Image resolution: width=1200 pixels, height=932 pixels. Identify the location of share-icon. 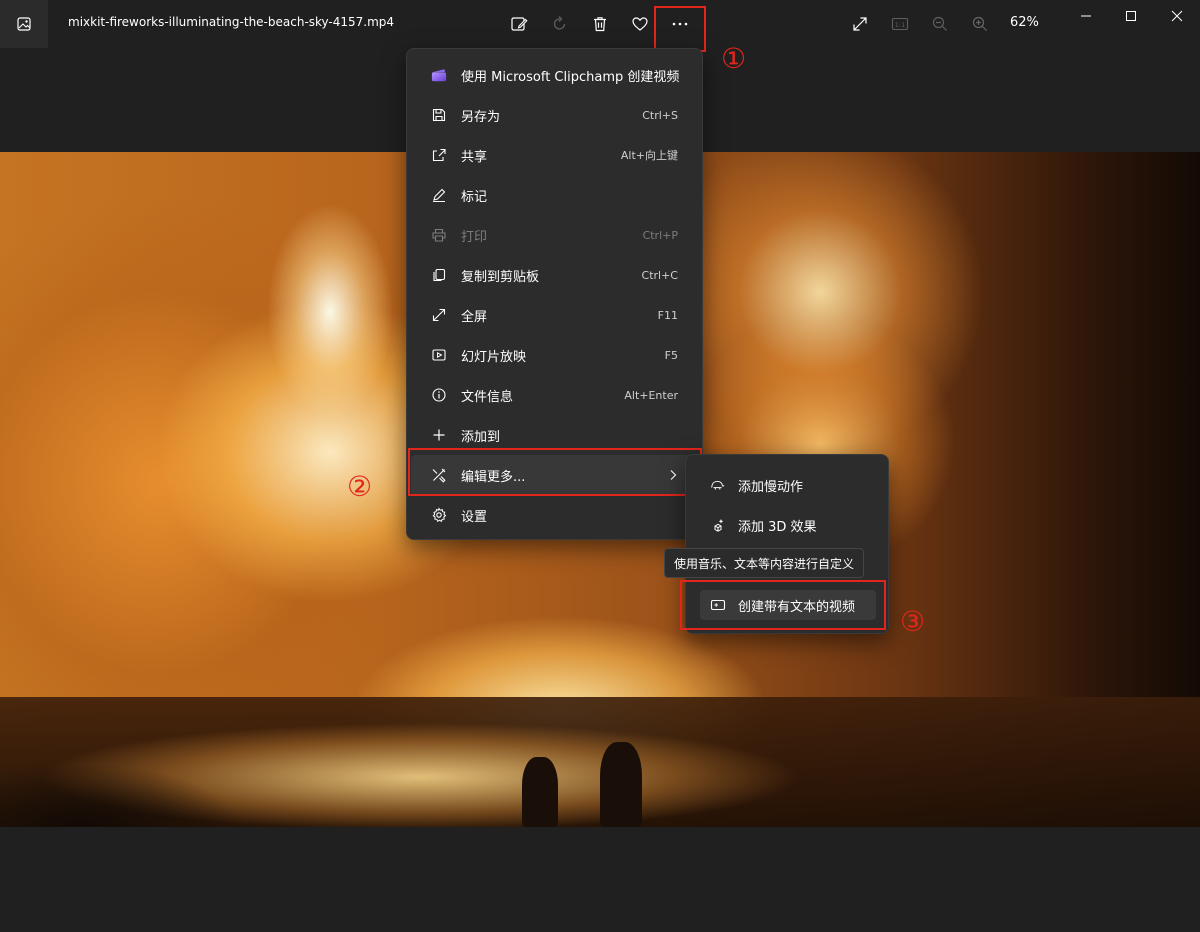
(439, 155).